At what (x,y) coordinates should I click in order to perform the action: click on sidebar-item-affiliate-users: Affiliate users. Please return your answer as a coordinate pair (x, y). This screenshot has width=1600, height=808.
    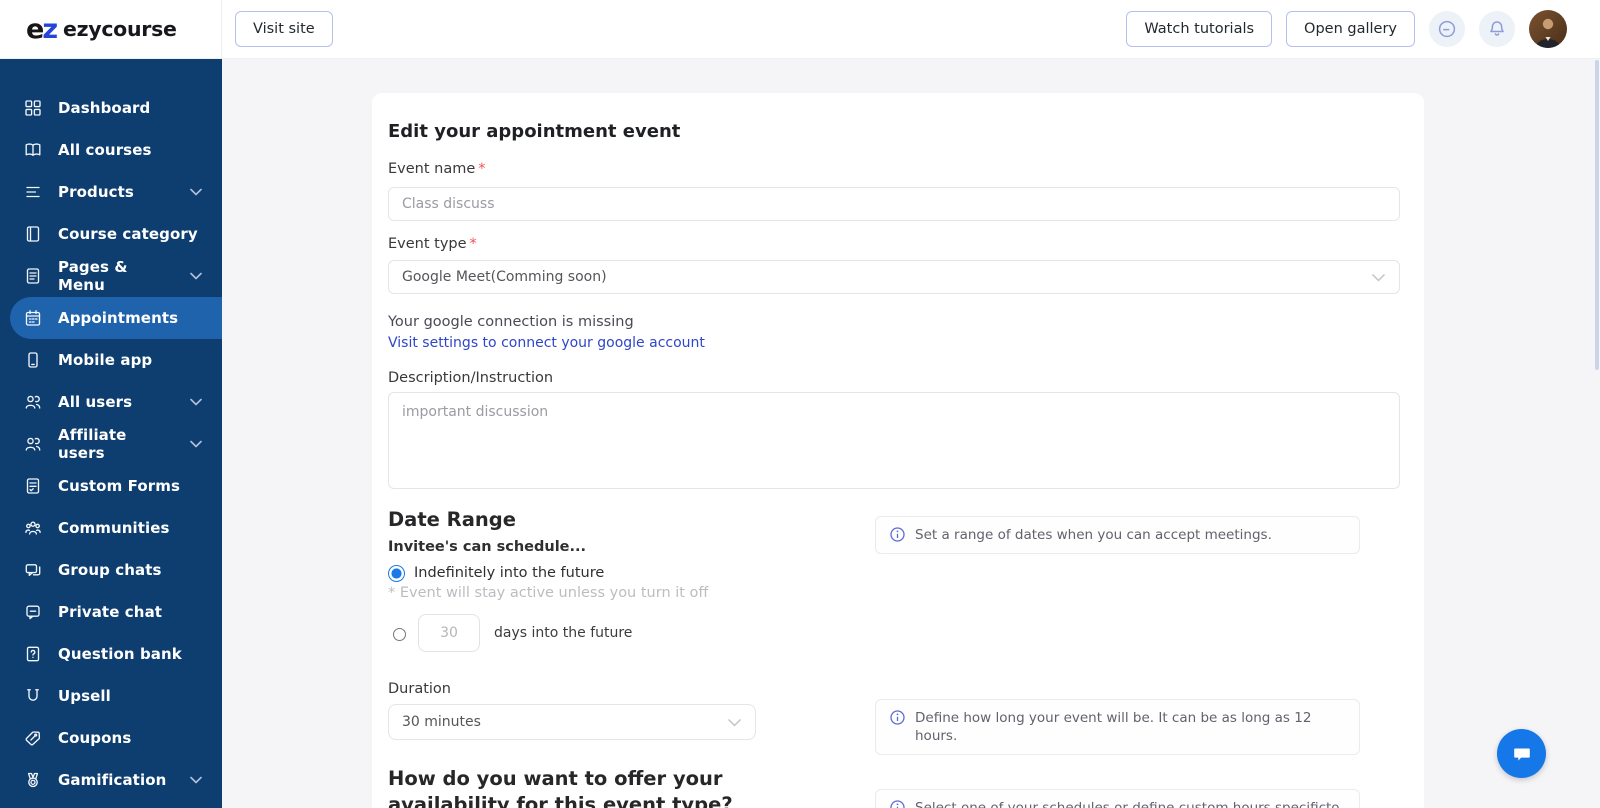
    Looking at the image, I should click on (111, 444).